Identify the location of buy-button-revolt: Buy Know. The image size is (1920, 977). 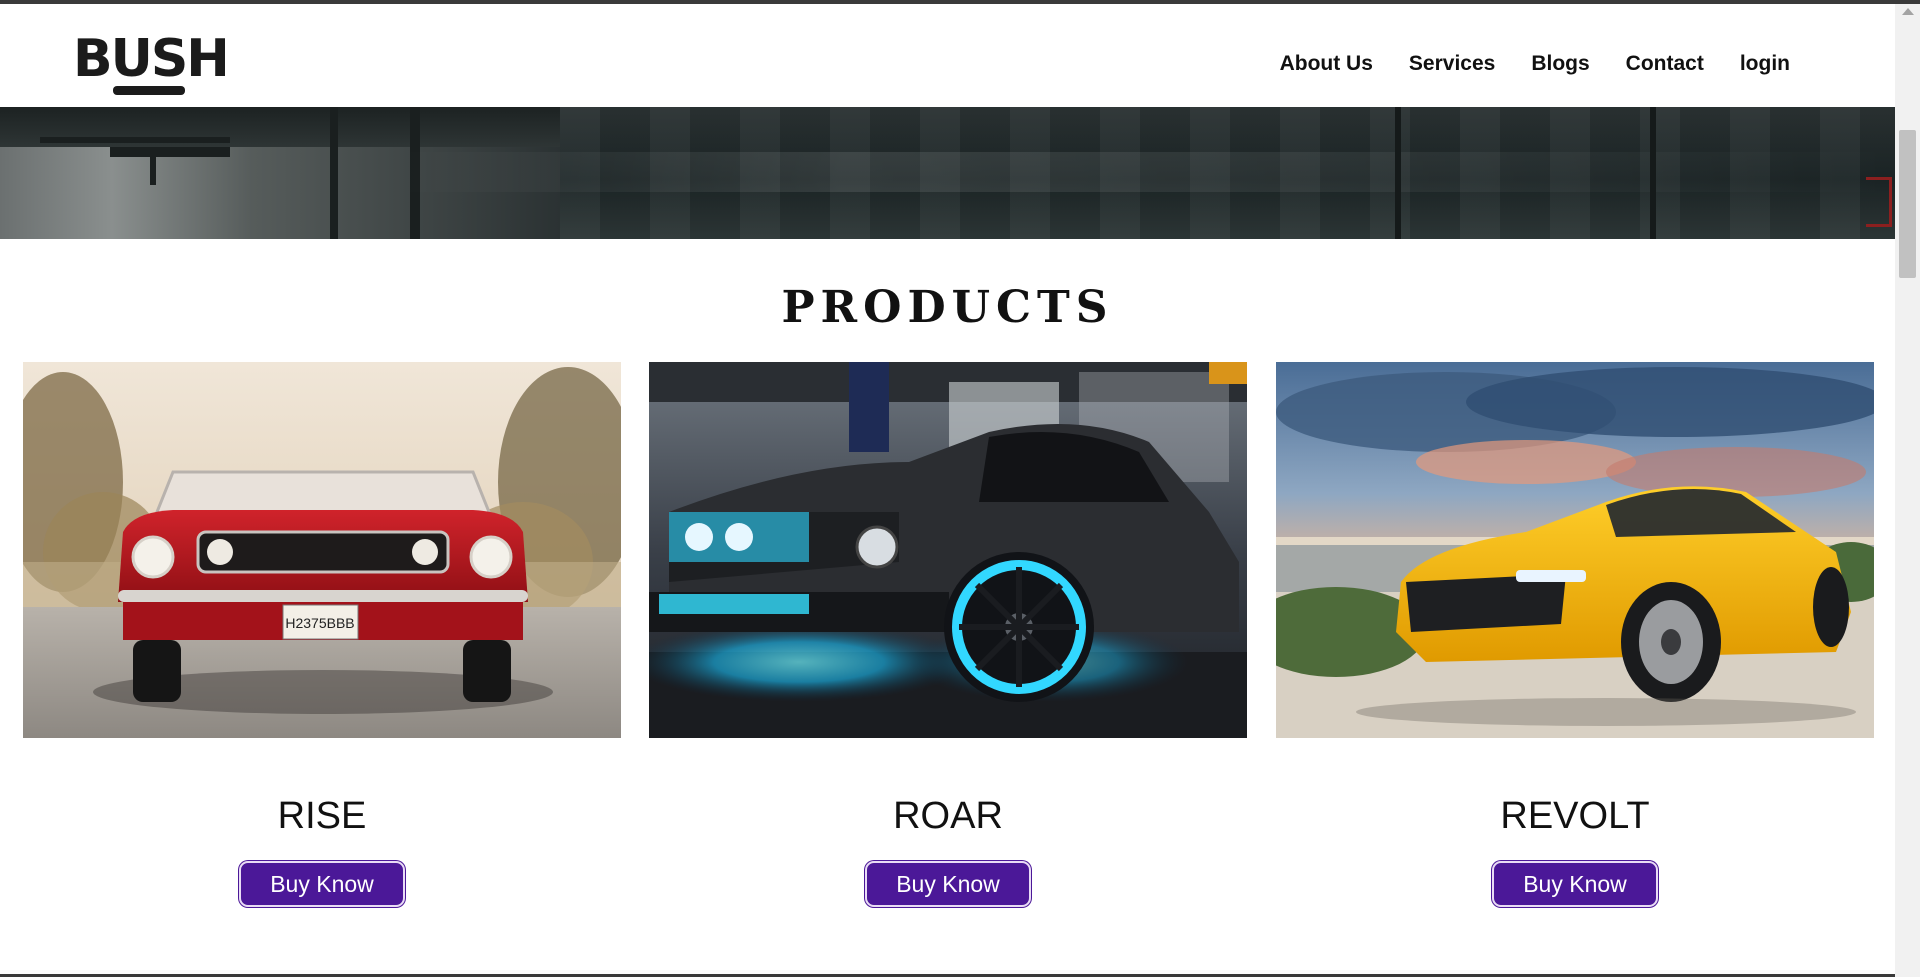
(1575, 884).